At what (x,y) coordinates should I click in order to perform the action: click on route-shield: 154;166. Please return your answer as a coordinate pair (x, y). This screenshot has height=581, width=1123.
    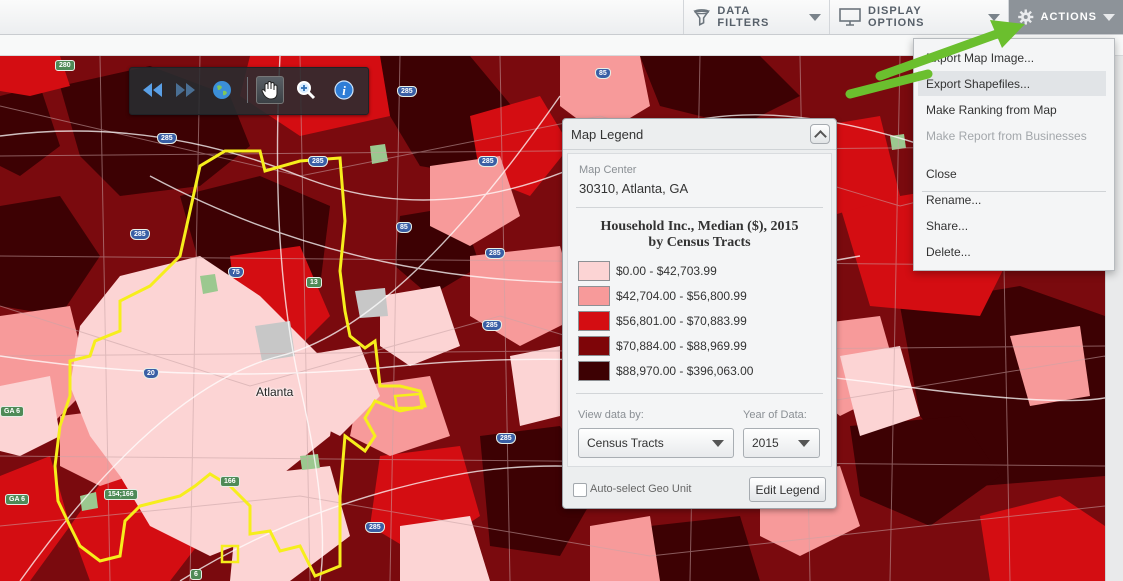
    Looking at the image, I should click on (121, 494).